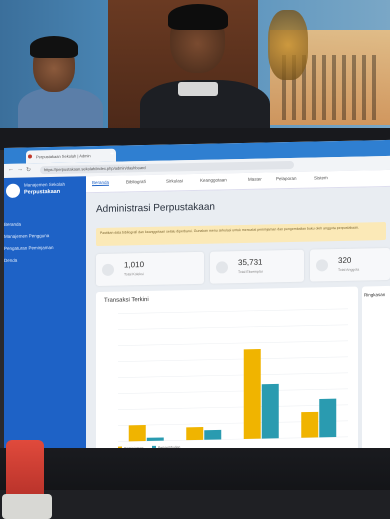 The height and width of the screenshot is (519, 390). I want to click on red-cup, so click(25, 469).